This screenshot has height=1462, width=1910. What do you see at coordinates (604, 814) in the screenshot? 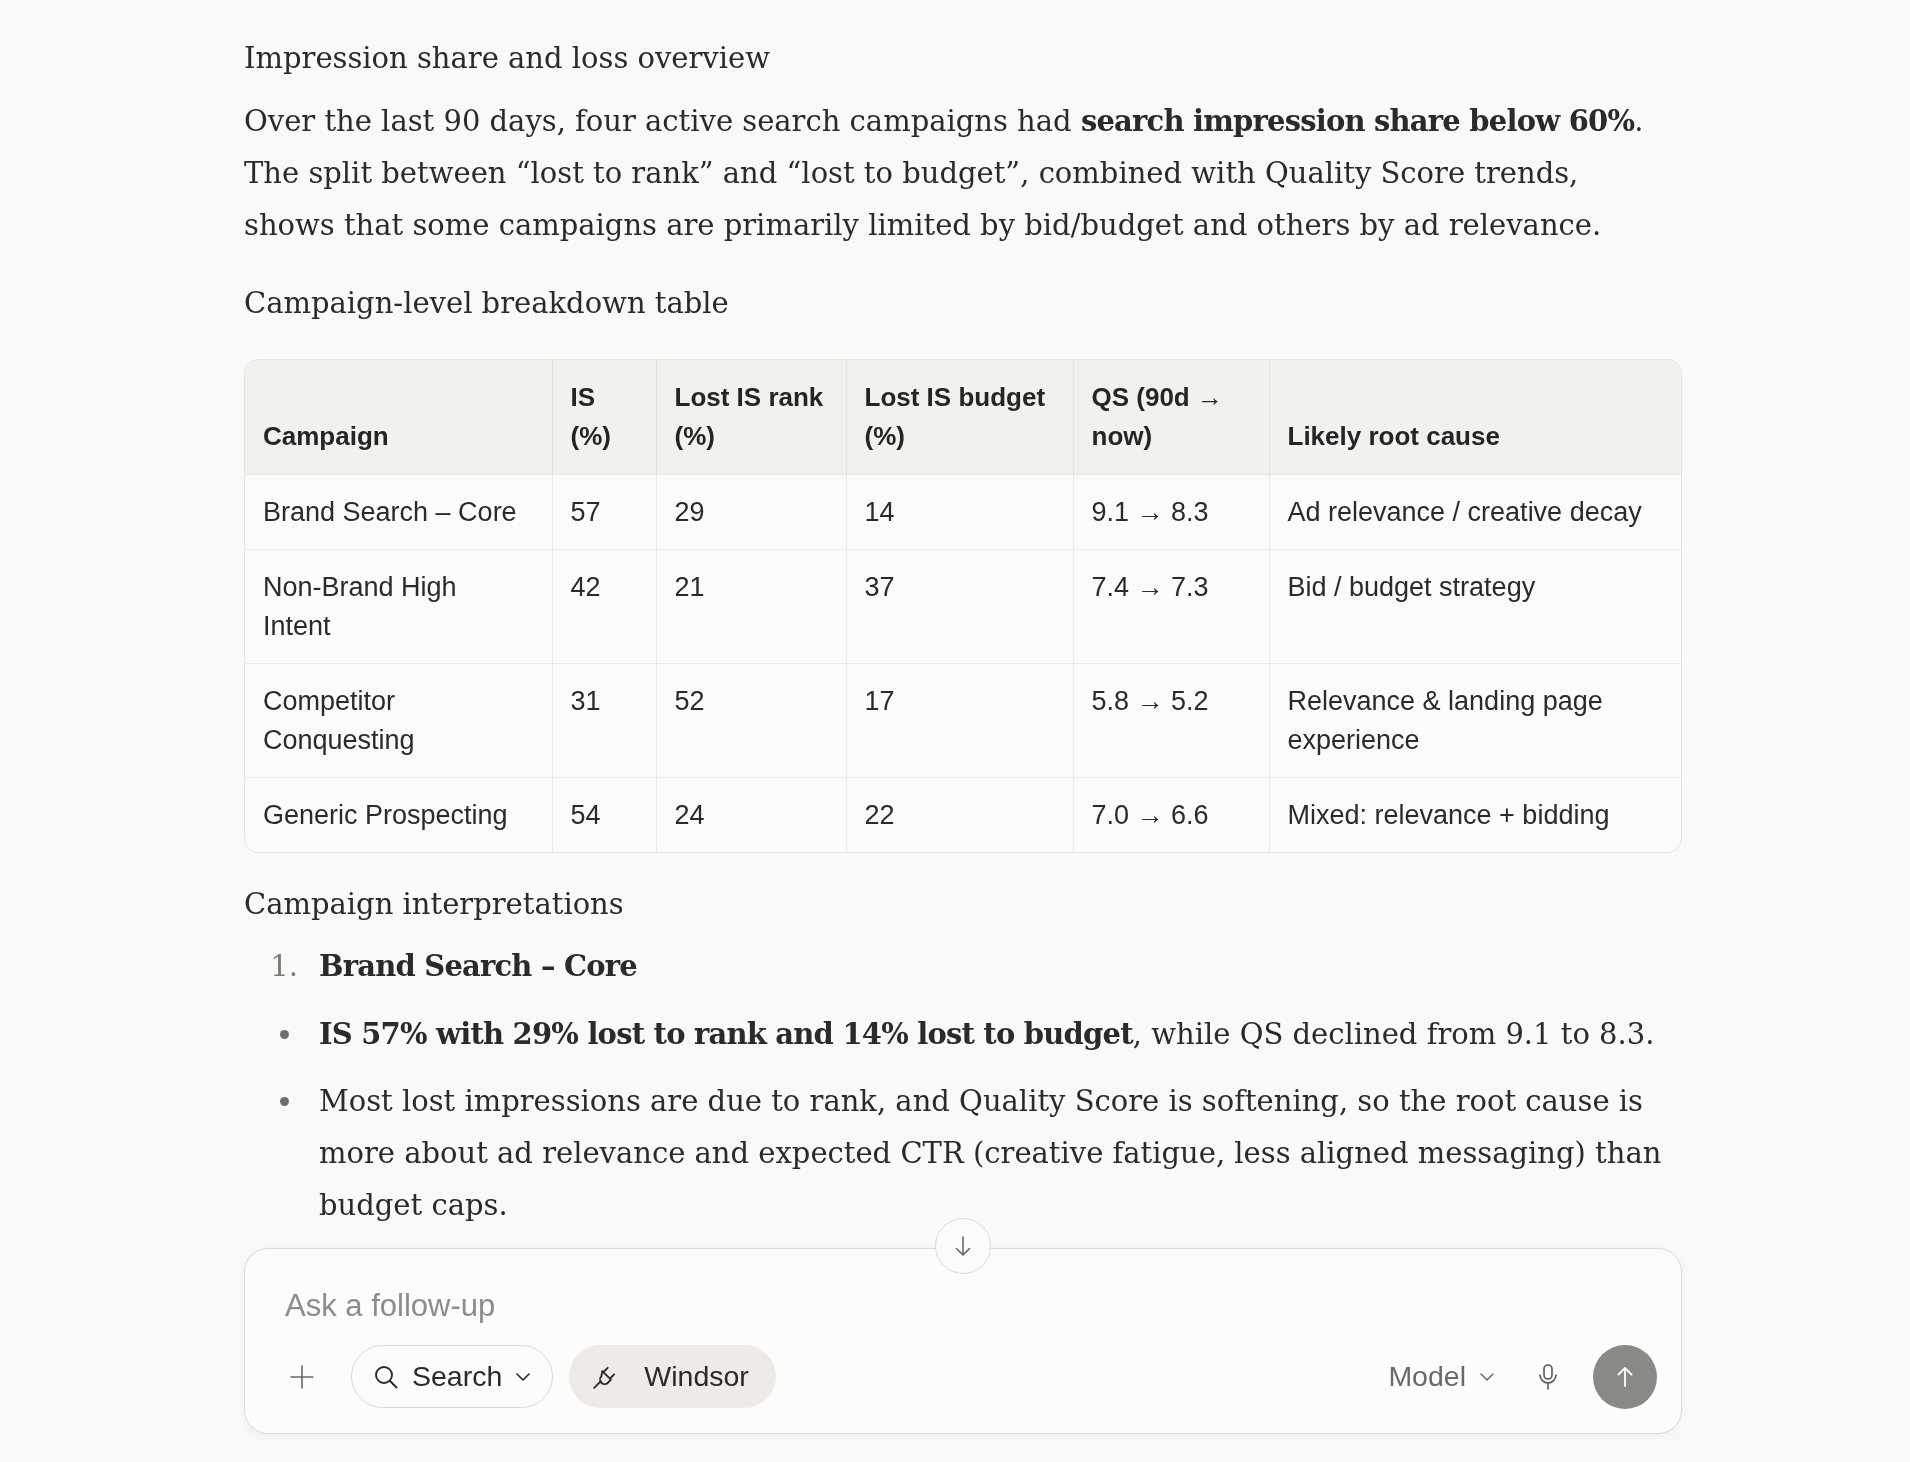
I see `table-cell: 54` at bounding box center [604, 814].